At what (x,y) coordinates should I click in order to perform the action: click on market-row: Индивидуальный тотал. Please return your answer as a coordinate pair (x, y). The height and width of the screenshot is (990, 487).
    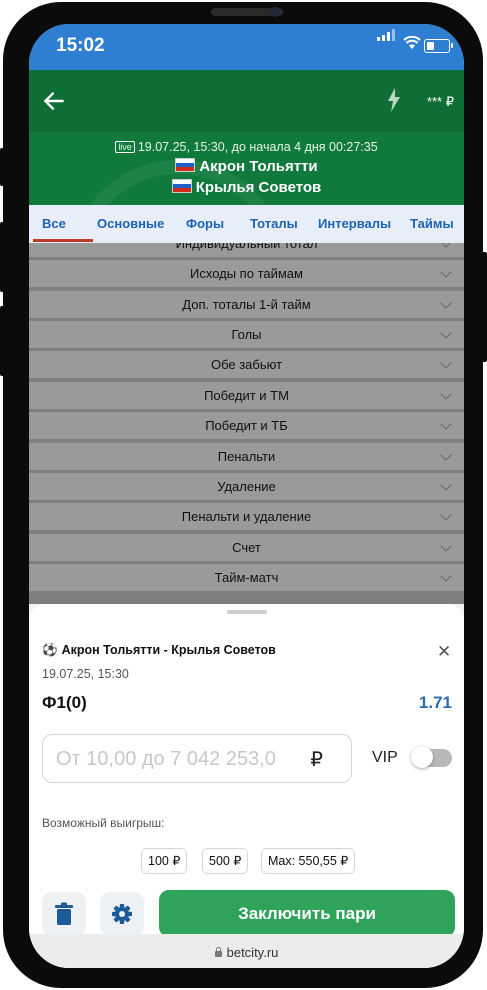
    Looking at the image, I should click on (246, 250).